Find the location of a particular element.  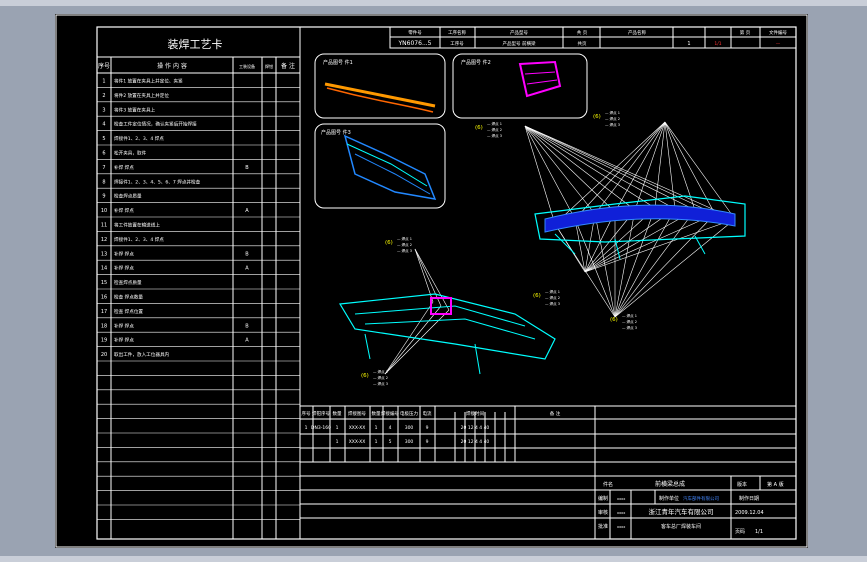

process-row-text: 检查 焊点数量 is located at coordinates (128, 297).